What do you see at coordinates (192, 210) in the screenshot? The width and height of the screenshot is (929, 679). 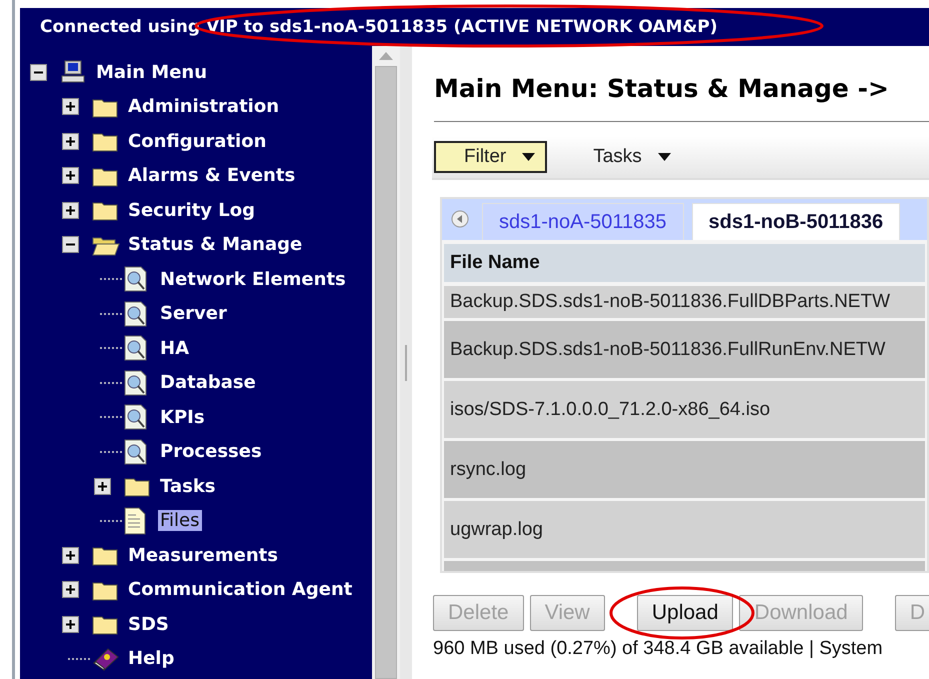 I see `tree-item: Security Log` at bounding box center [192, 210].